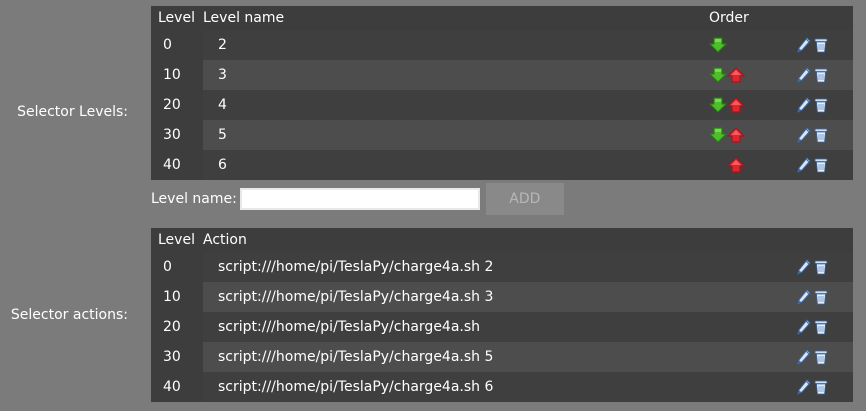  I want to click on levels-header-order: Order, so click(746, 18).